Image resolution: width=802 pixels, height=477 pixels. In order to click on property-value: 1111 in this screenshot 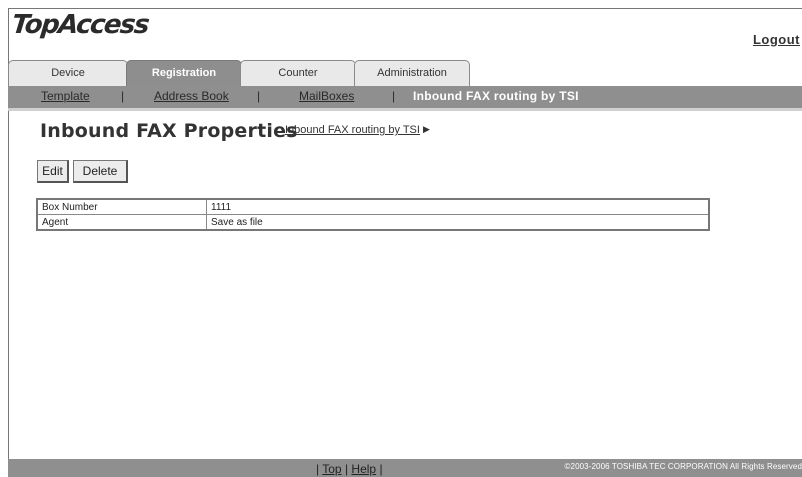, I will do `click(458, 206)`.